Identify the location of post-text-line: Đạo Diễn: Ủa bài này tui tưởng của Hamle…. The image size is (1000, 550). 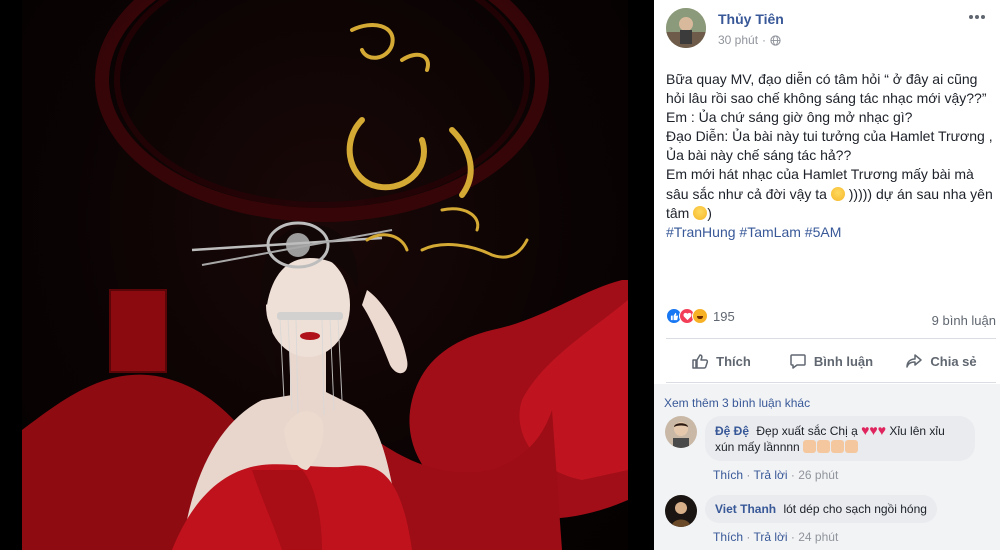
(829, 136).